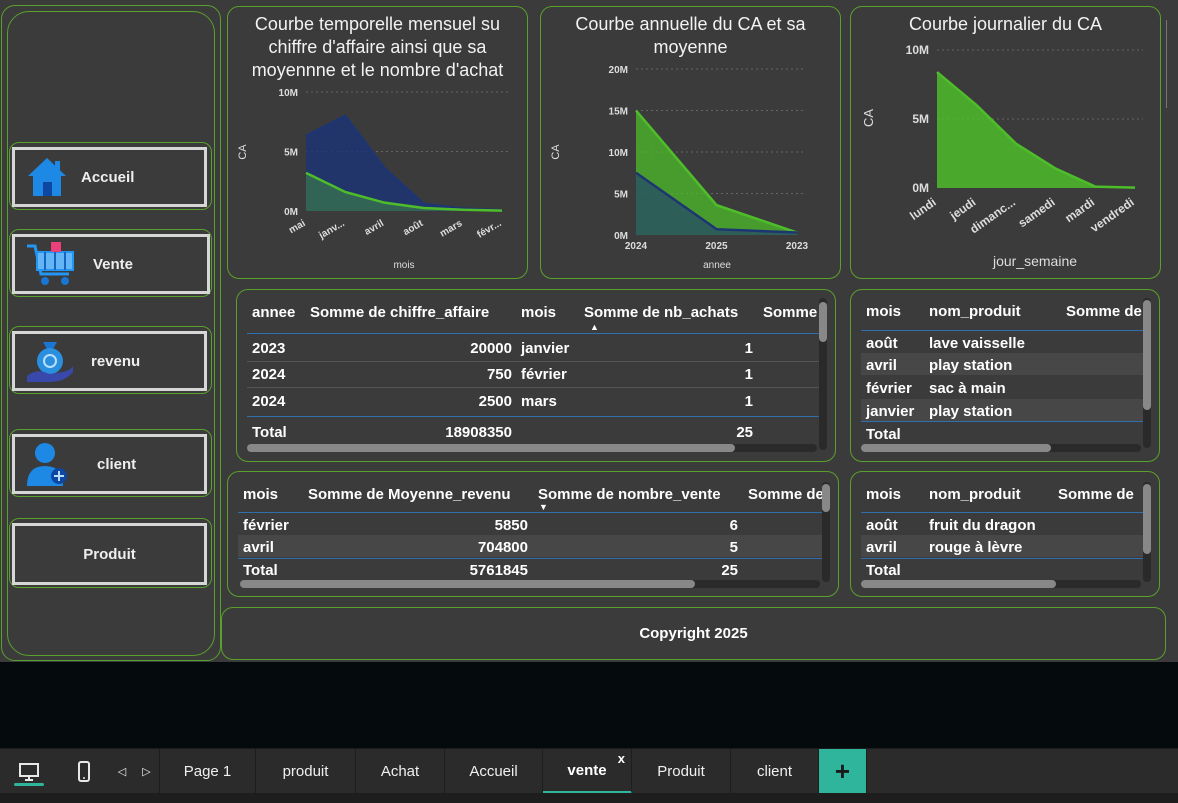 The width and height of the screenshot is (1178, 803). I want to click on phone-icon, so click(84, 771).